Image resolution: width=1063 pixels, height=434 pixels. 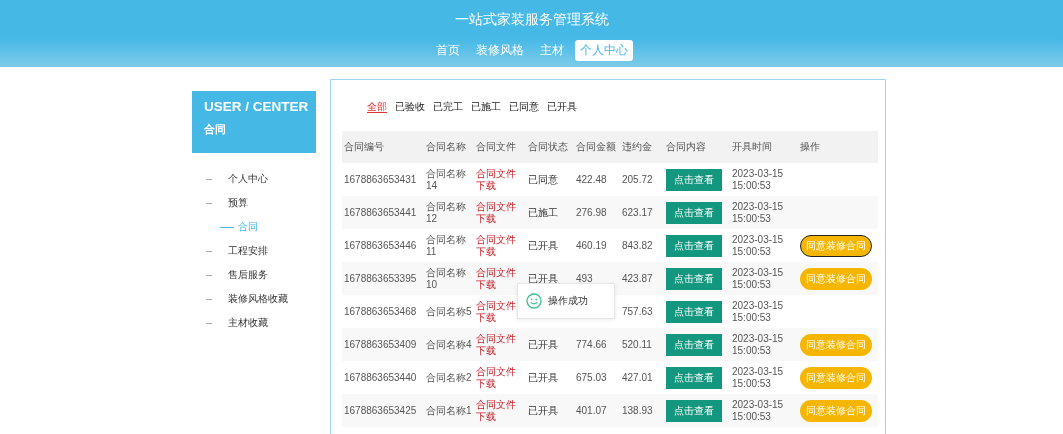 I want to click on table-cell: 520.11, so click(x=637, y=344).